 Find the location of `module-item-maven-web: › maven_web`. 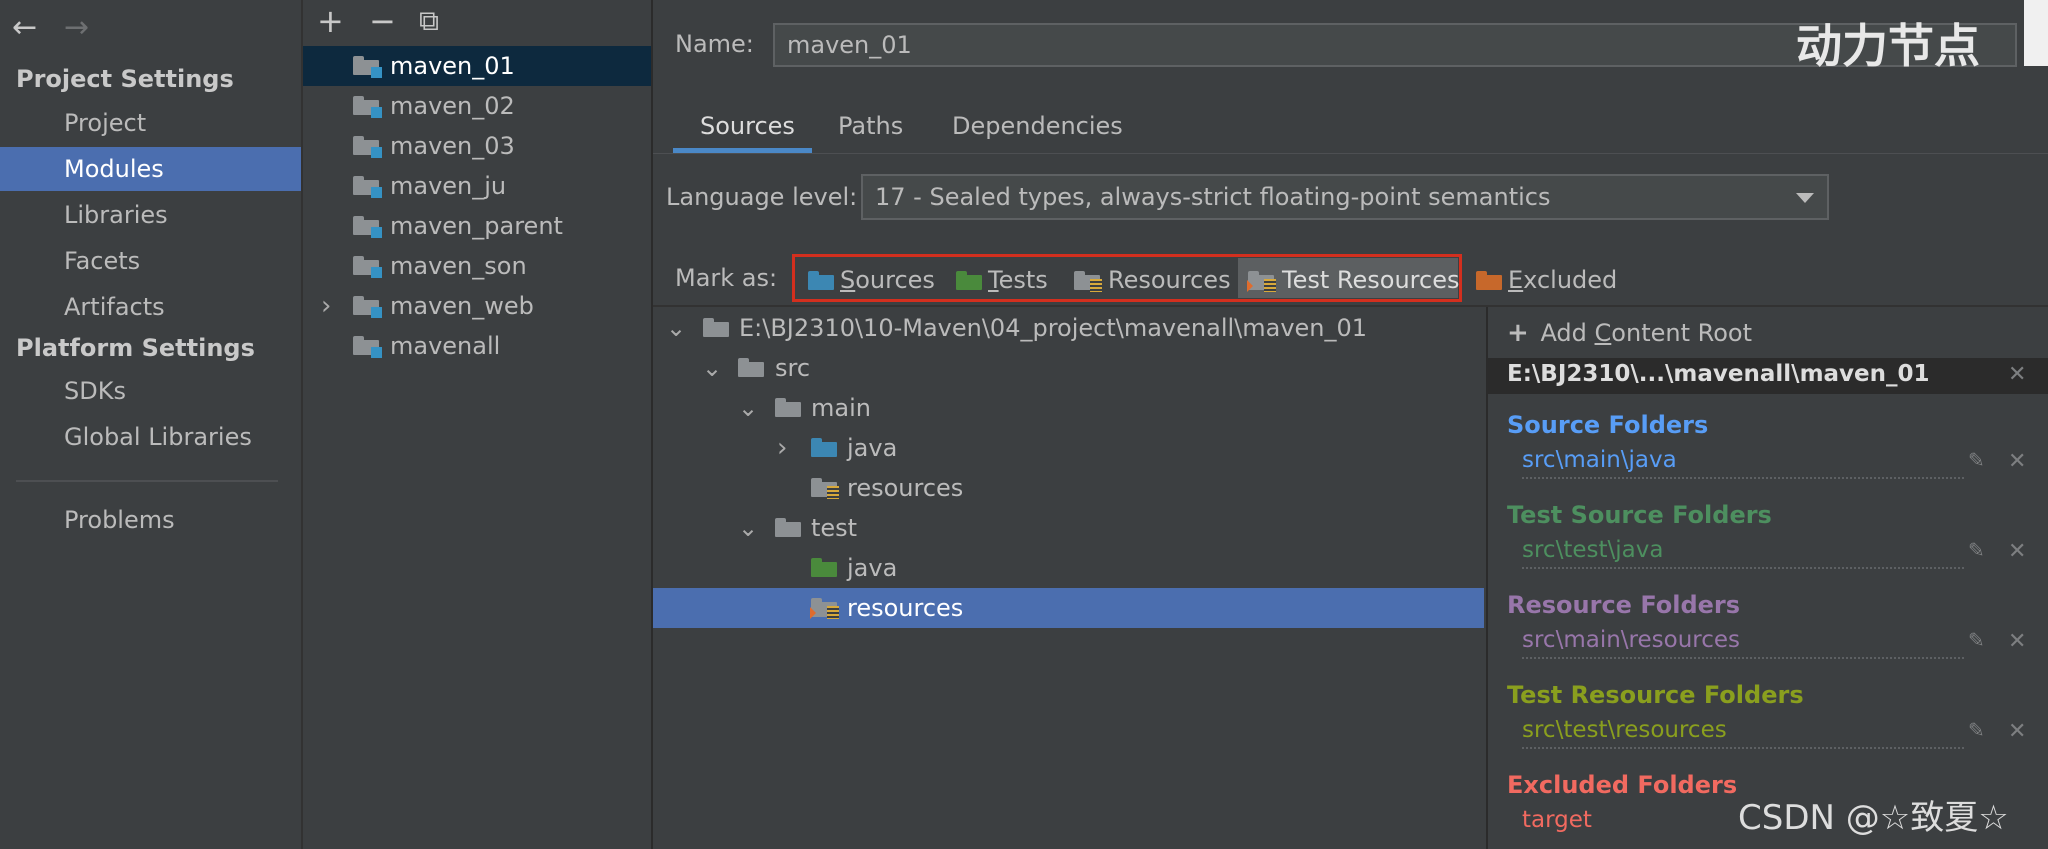

module-item-maven-web: › maven_web is located at coordinates (477, 306).